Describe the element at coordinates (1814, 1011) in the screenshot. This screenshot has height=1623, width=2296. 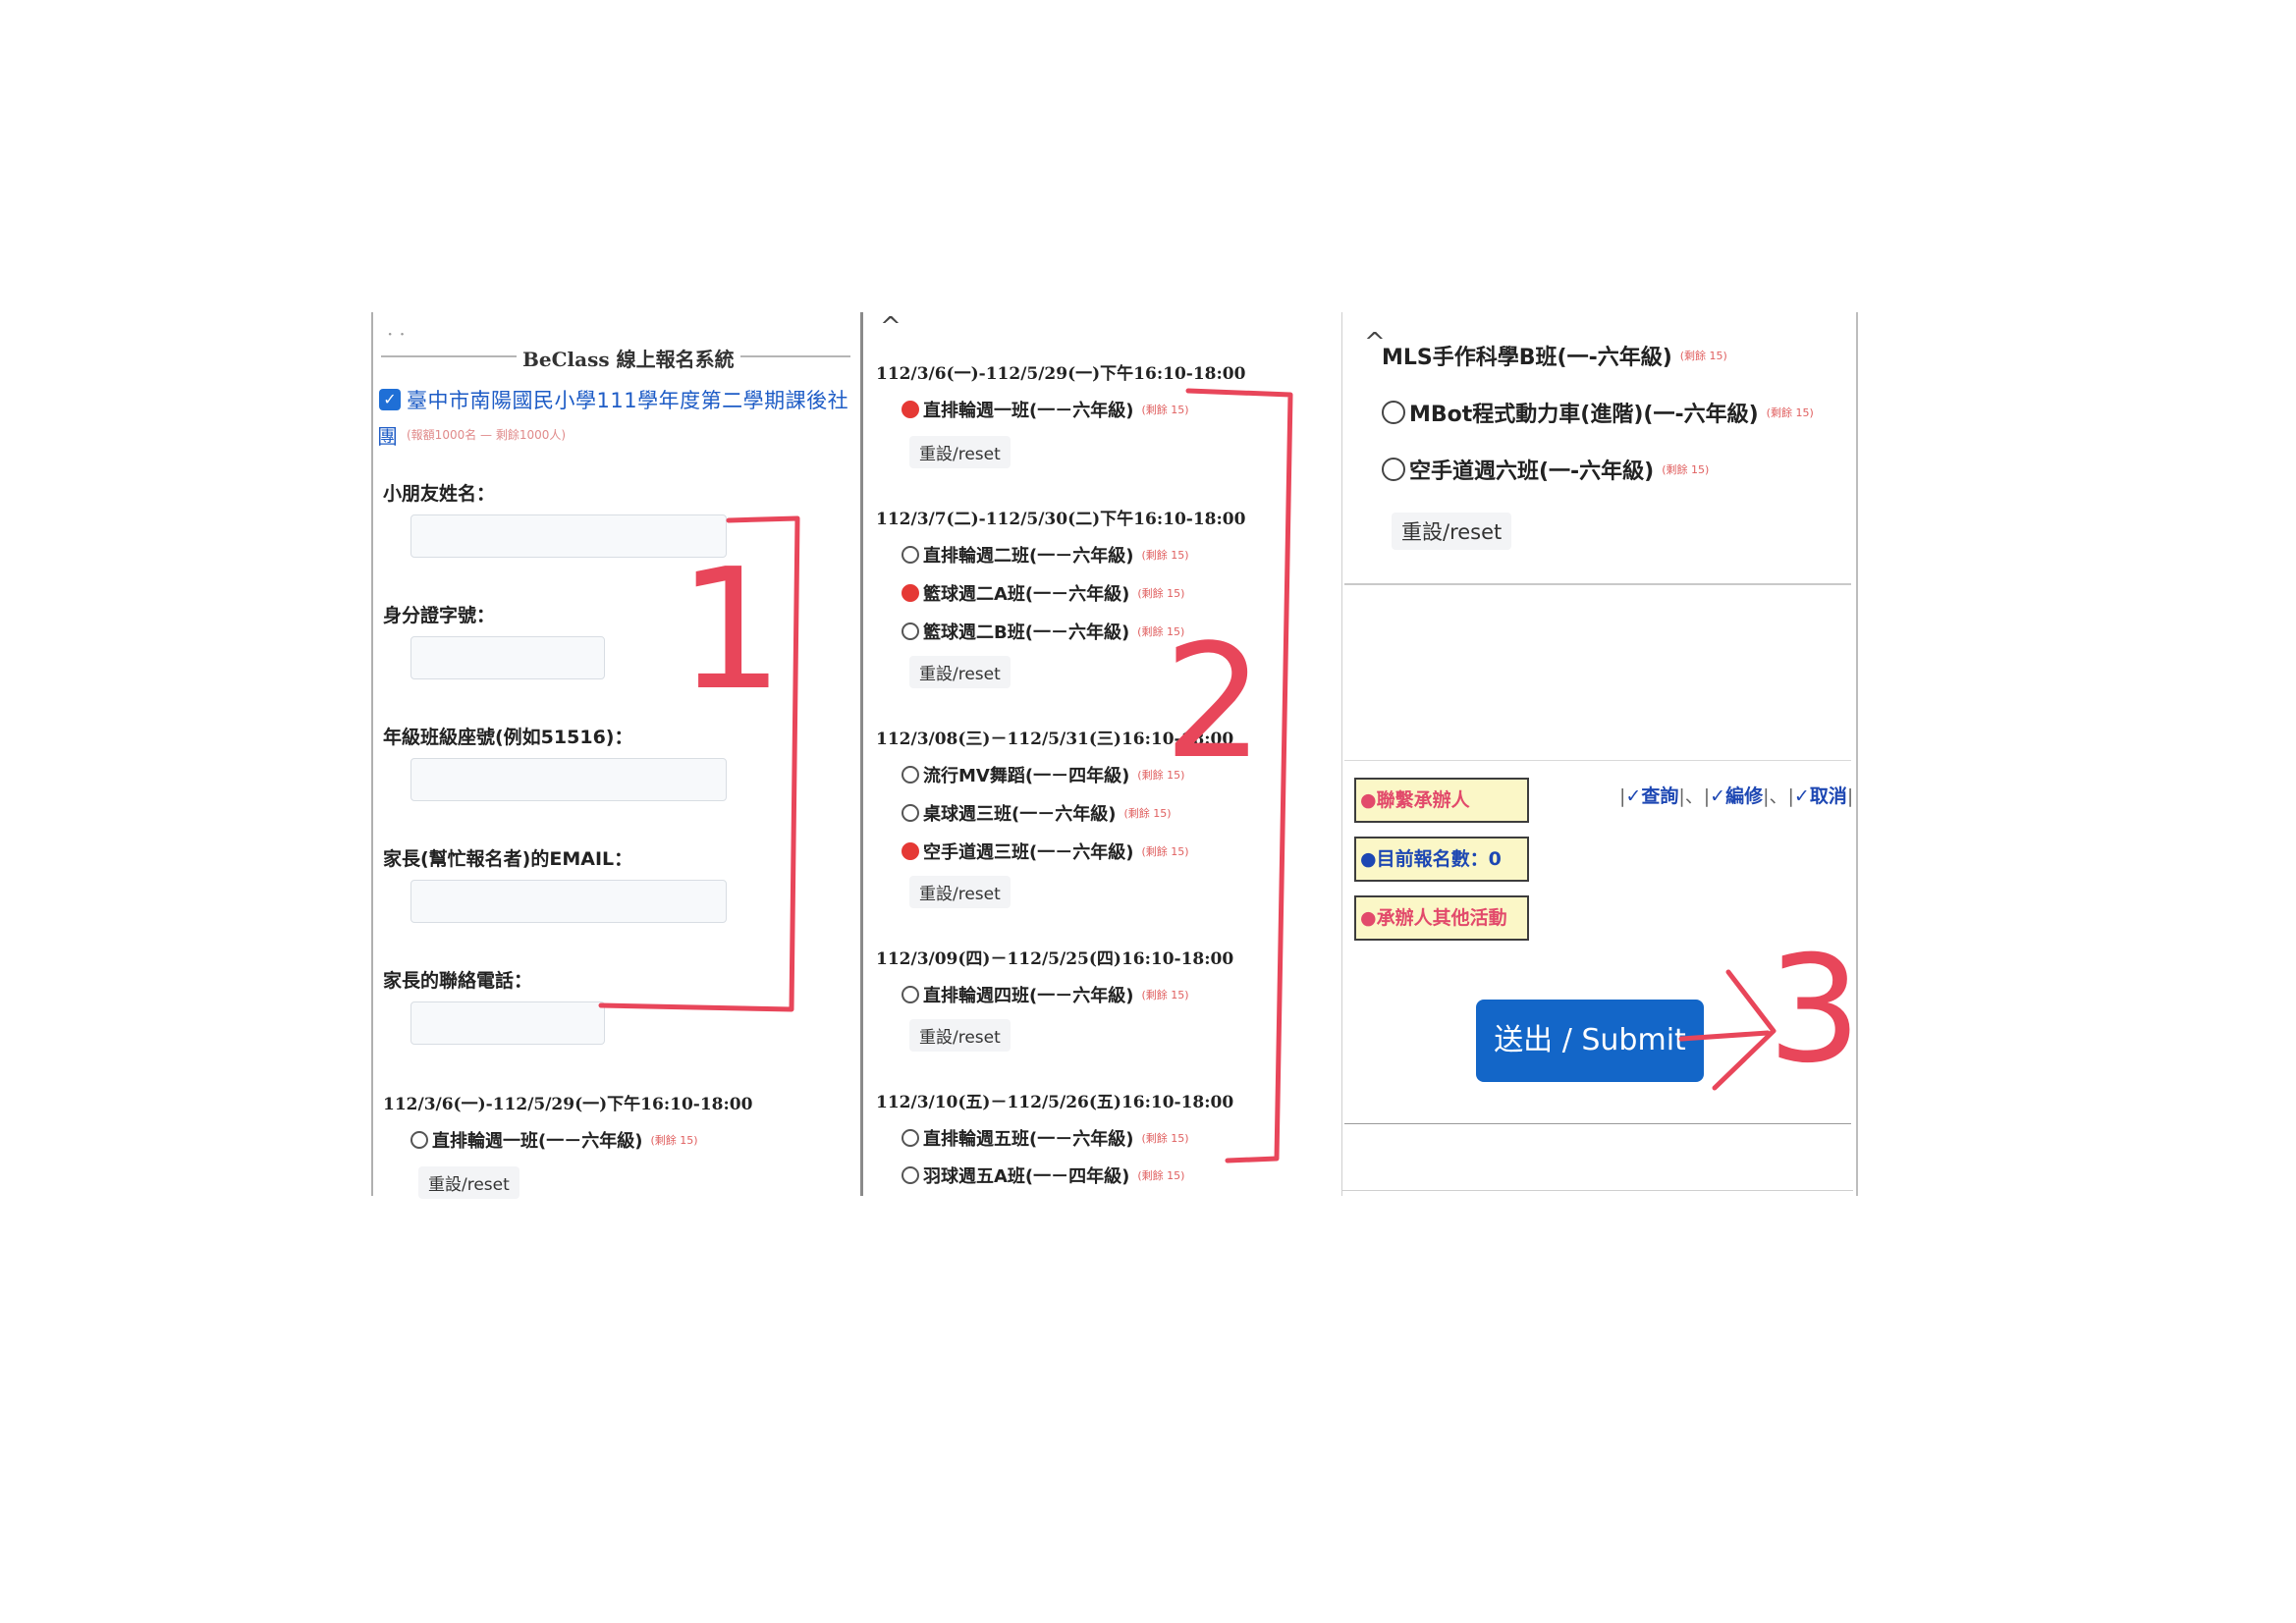
I see `step-number-3: 3` at that location.